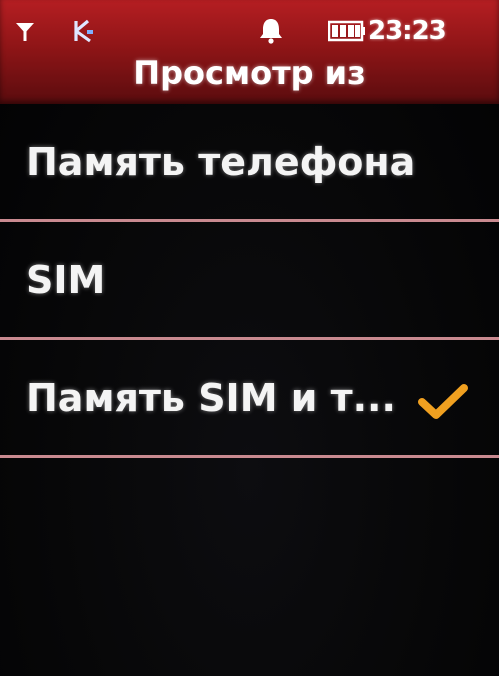 The width and height of the screenshot is (499, 676). Describe the element at coordinates (66, 280) in the screenshot. I see `option-label: SIM` at that location.